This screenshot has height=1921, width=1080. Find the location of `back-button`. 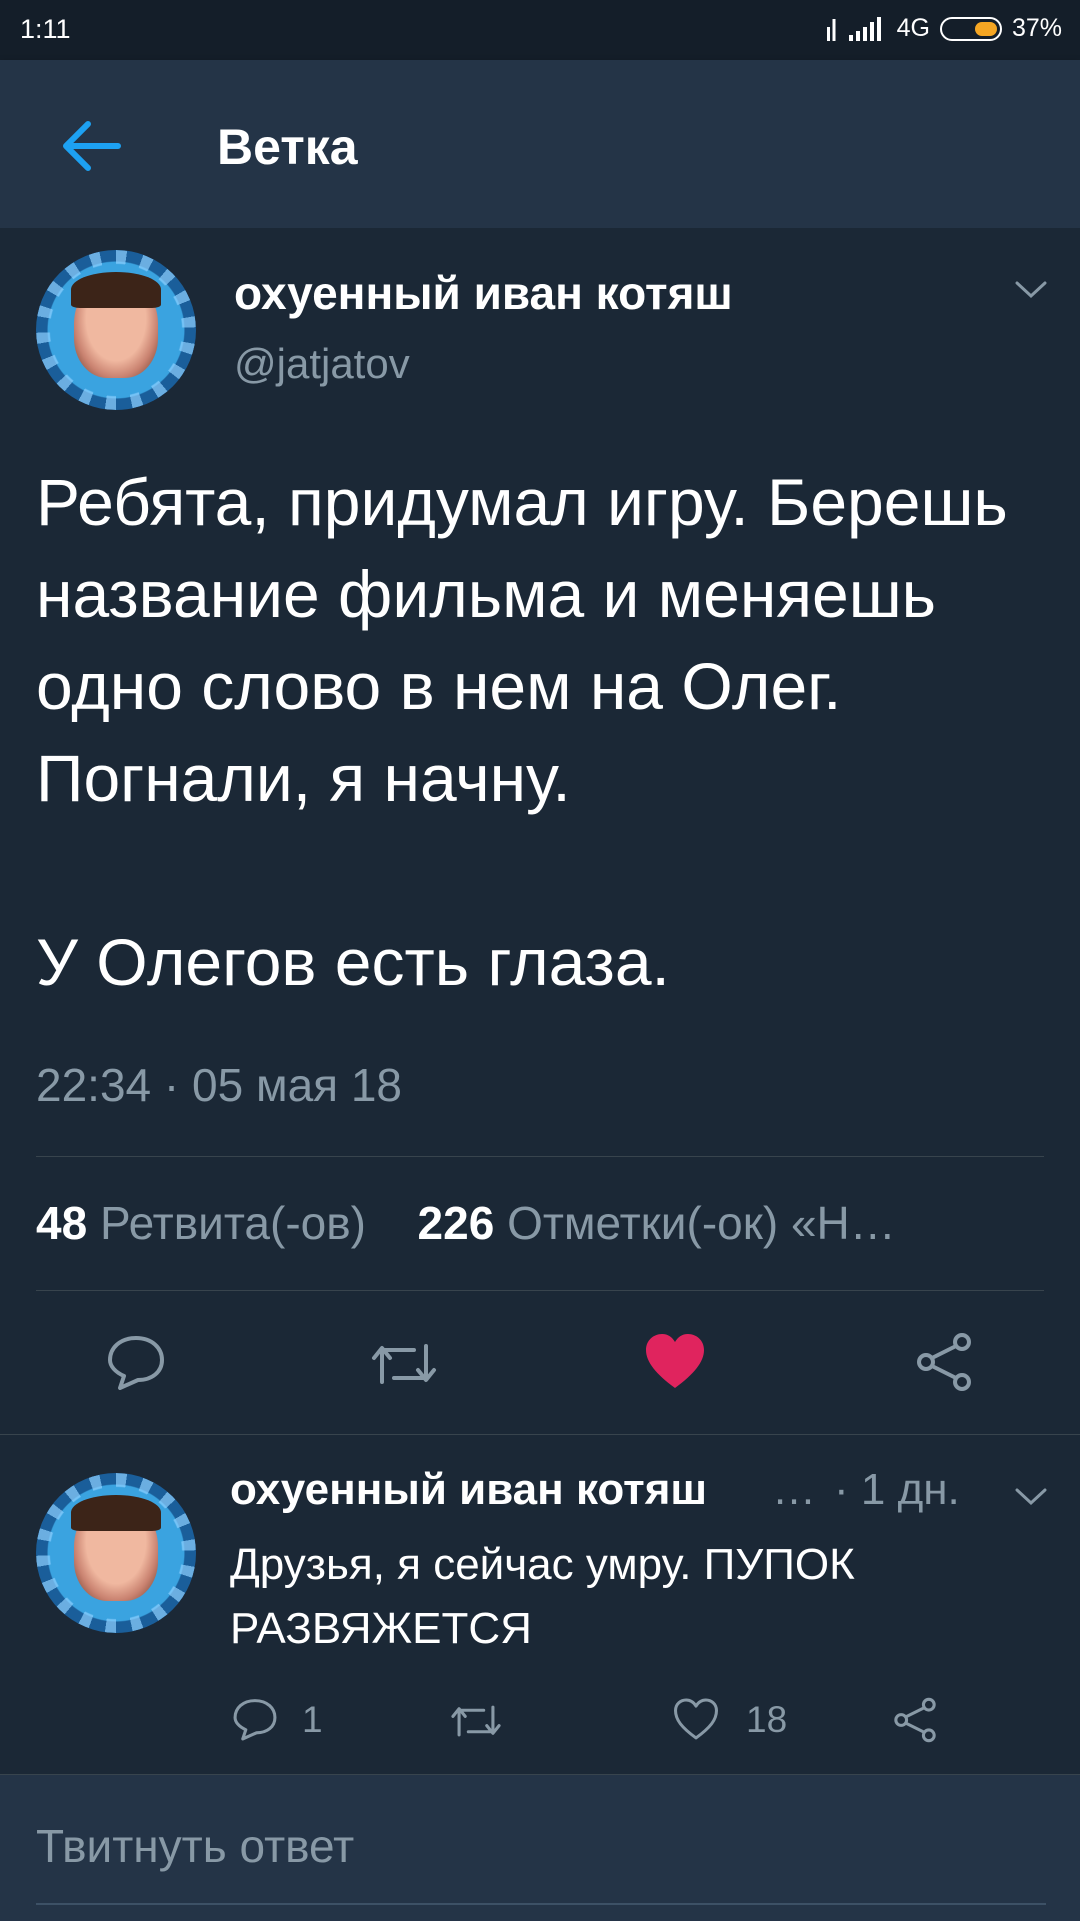

back-button is located at coordinates (91, 146).